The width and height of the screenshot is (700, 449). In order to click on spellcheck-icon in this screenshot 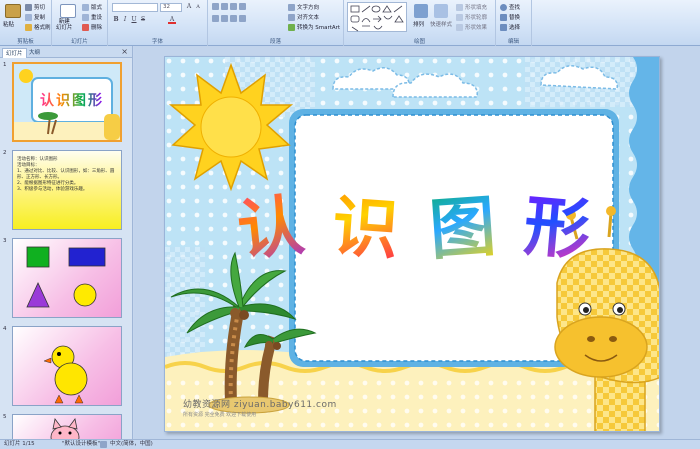, I will do `click(103, 444)`.